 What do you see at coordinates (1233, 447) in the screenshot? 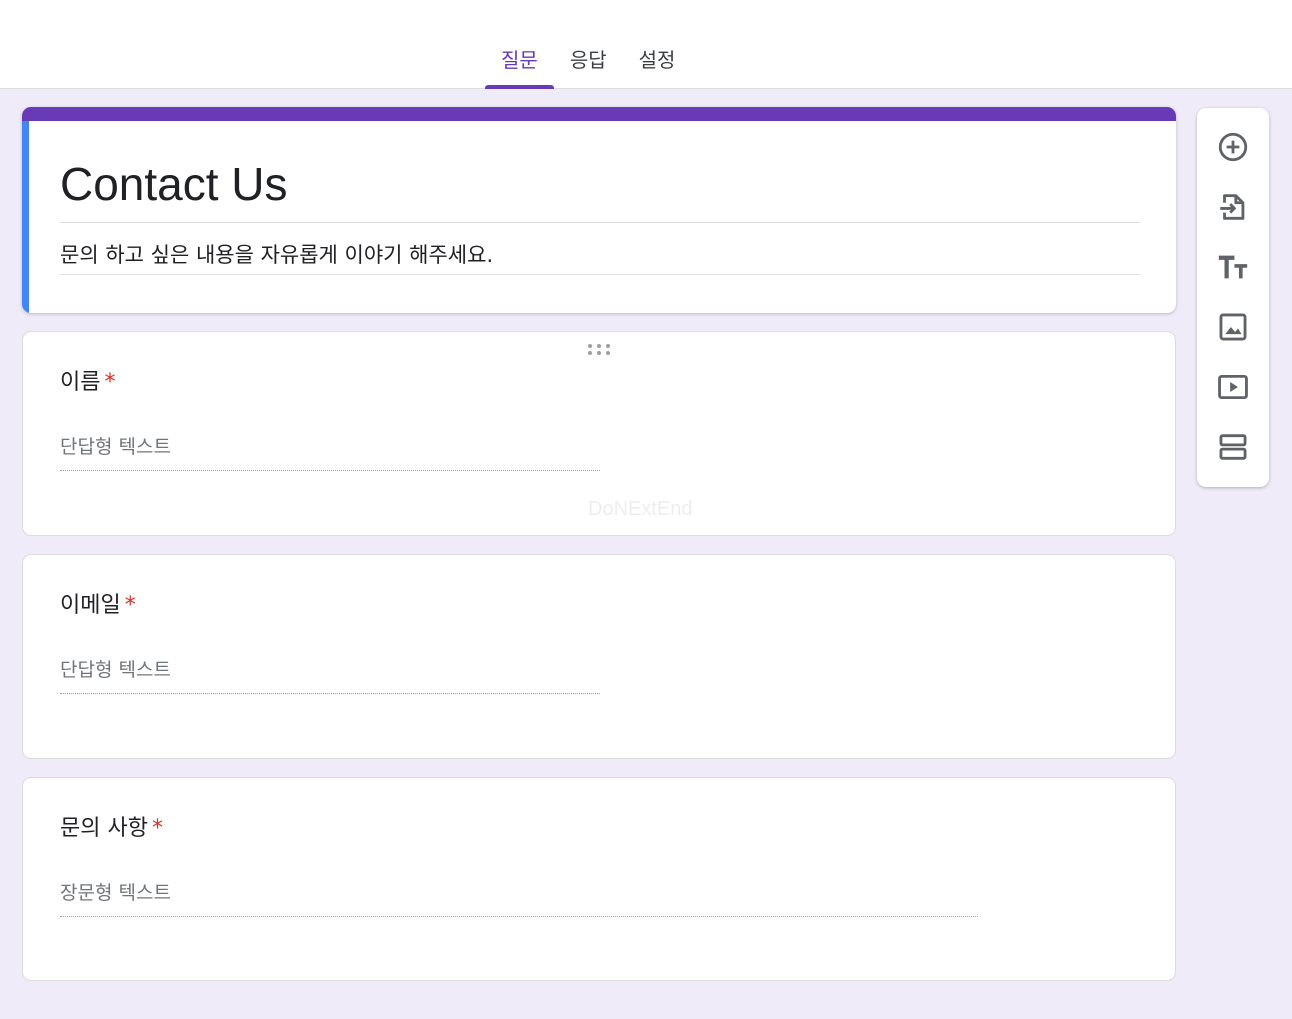
I see `add-section-icon` at bounding box center [1233, 447].